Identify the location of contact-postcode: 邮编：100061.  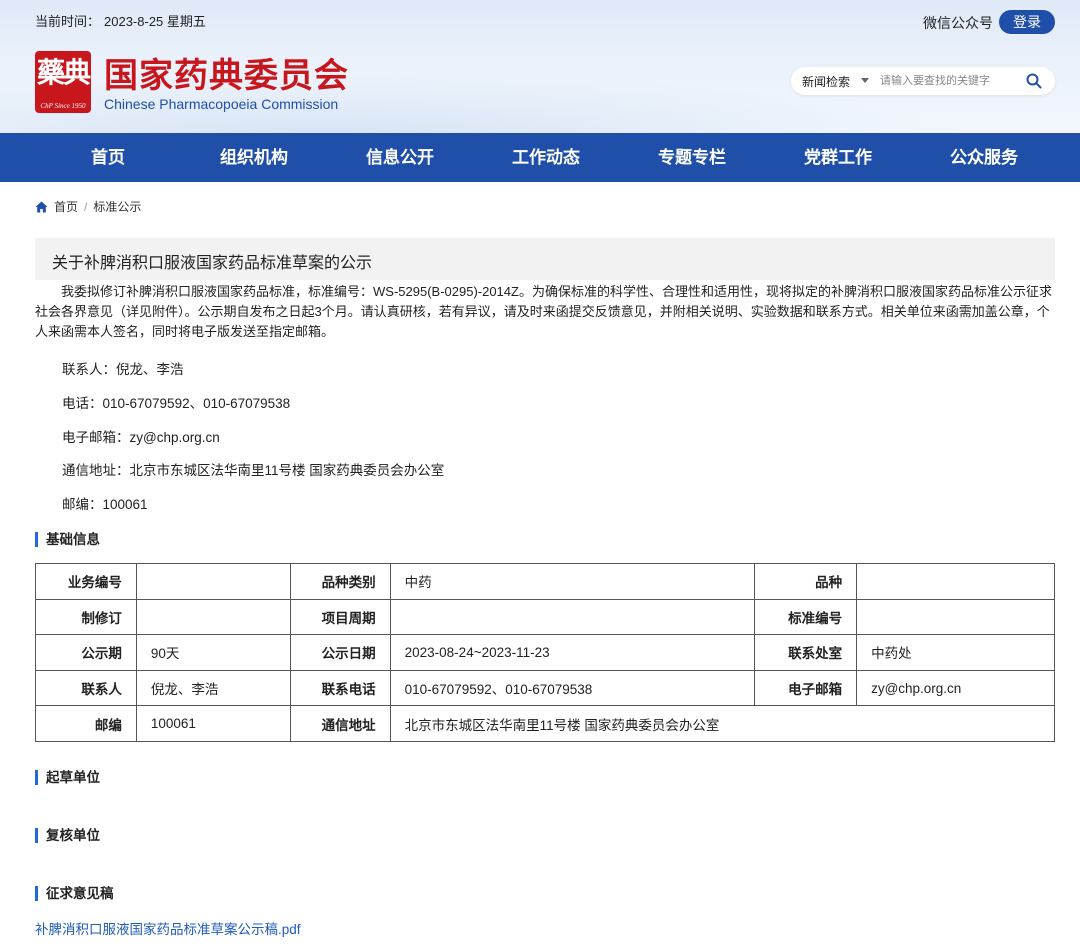
(105, 504).